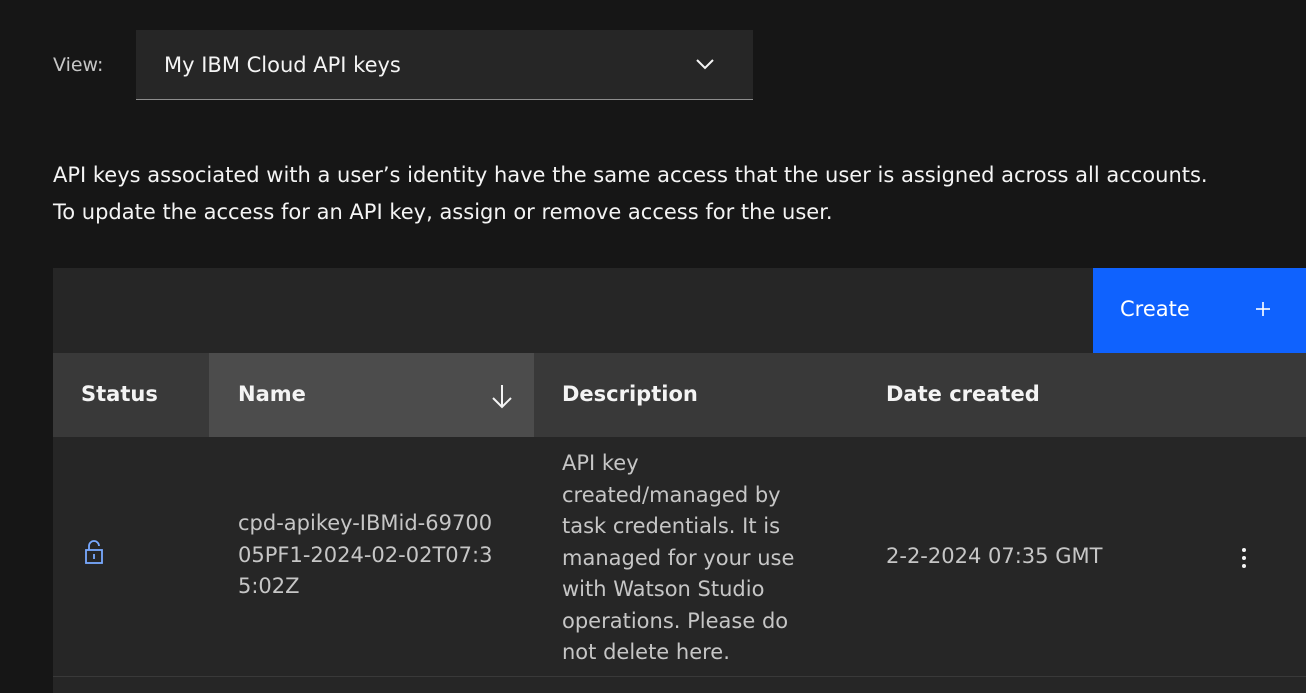  What do you see at coordinates (1155, 309) in the screenshot?
I see `create-button-label: Create` at bounding box center [1155, 309].